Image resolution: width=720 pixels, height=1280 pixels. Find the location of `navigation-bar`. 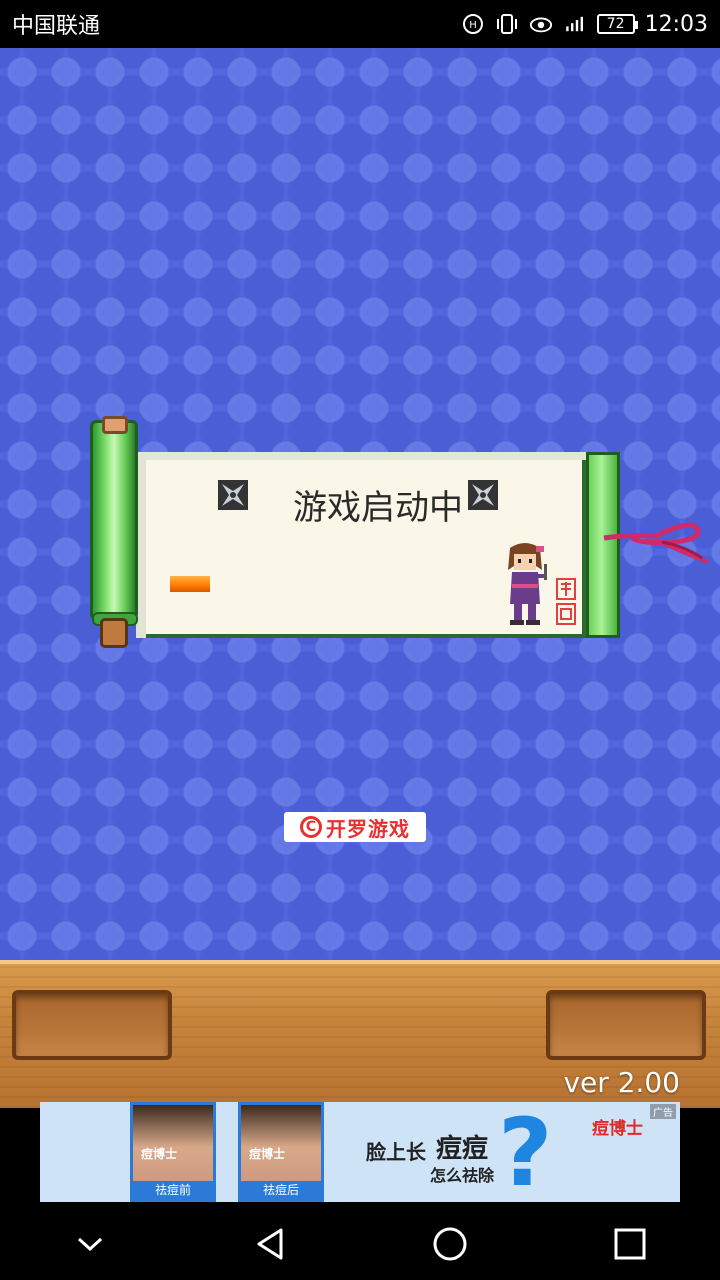

navigation-bar is located at coordinates (360, 1244).